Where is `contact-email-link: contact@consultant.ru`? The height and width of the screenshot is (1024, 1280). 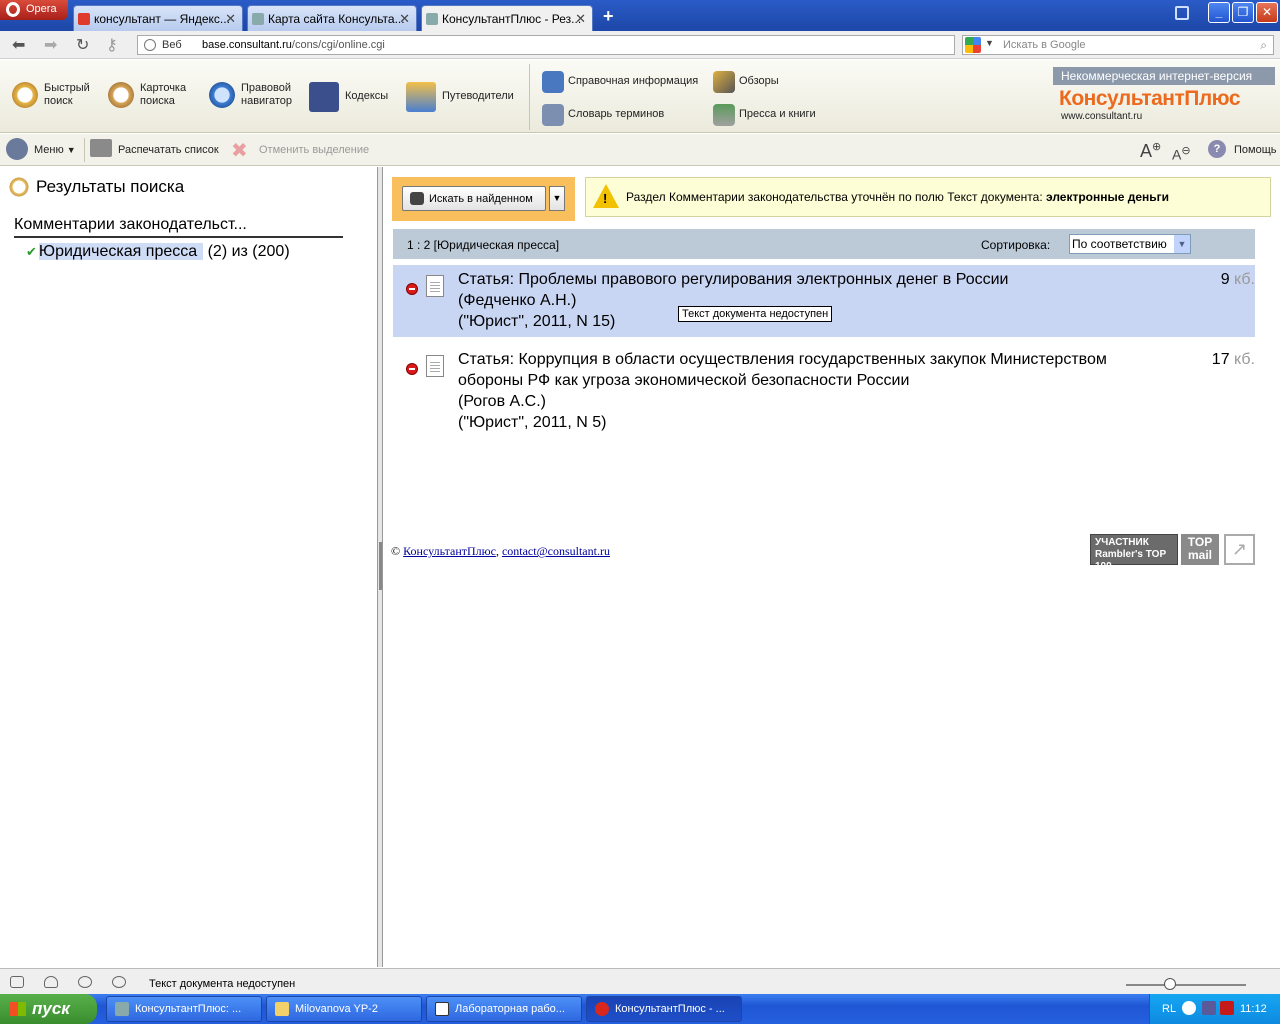
contact-email-link: contact@consultant.ru is located at coordinates (556, 551).